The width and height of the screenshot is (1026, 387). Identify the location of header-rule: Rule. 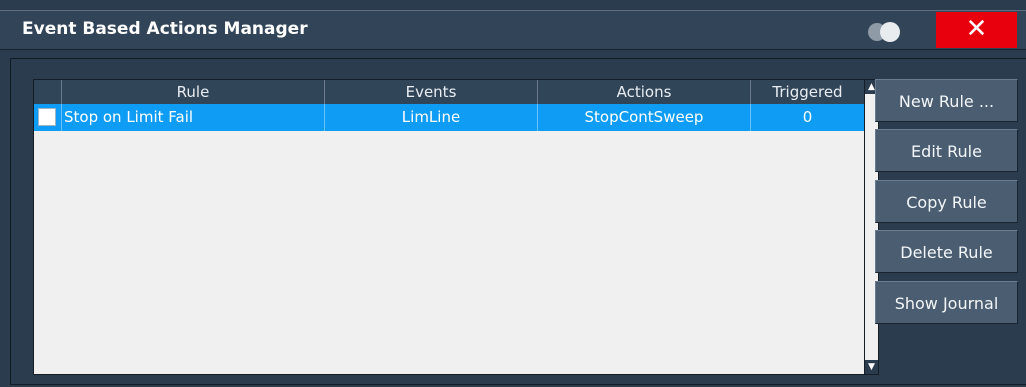
(193, 92).